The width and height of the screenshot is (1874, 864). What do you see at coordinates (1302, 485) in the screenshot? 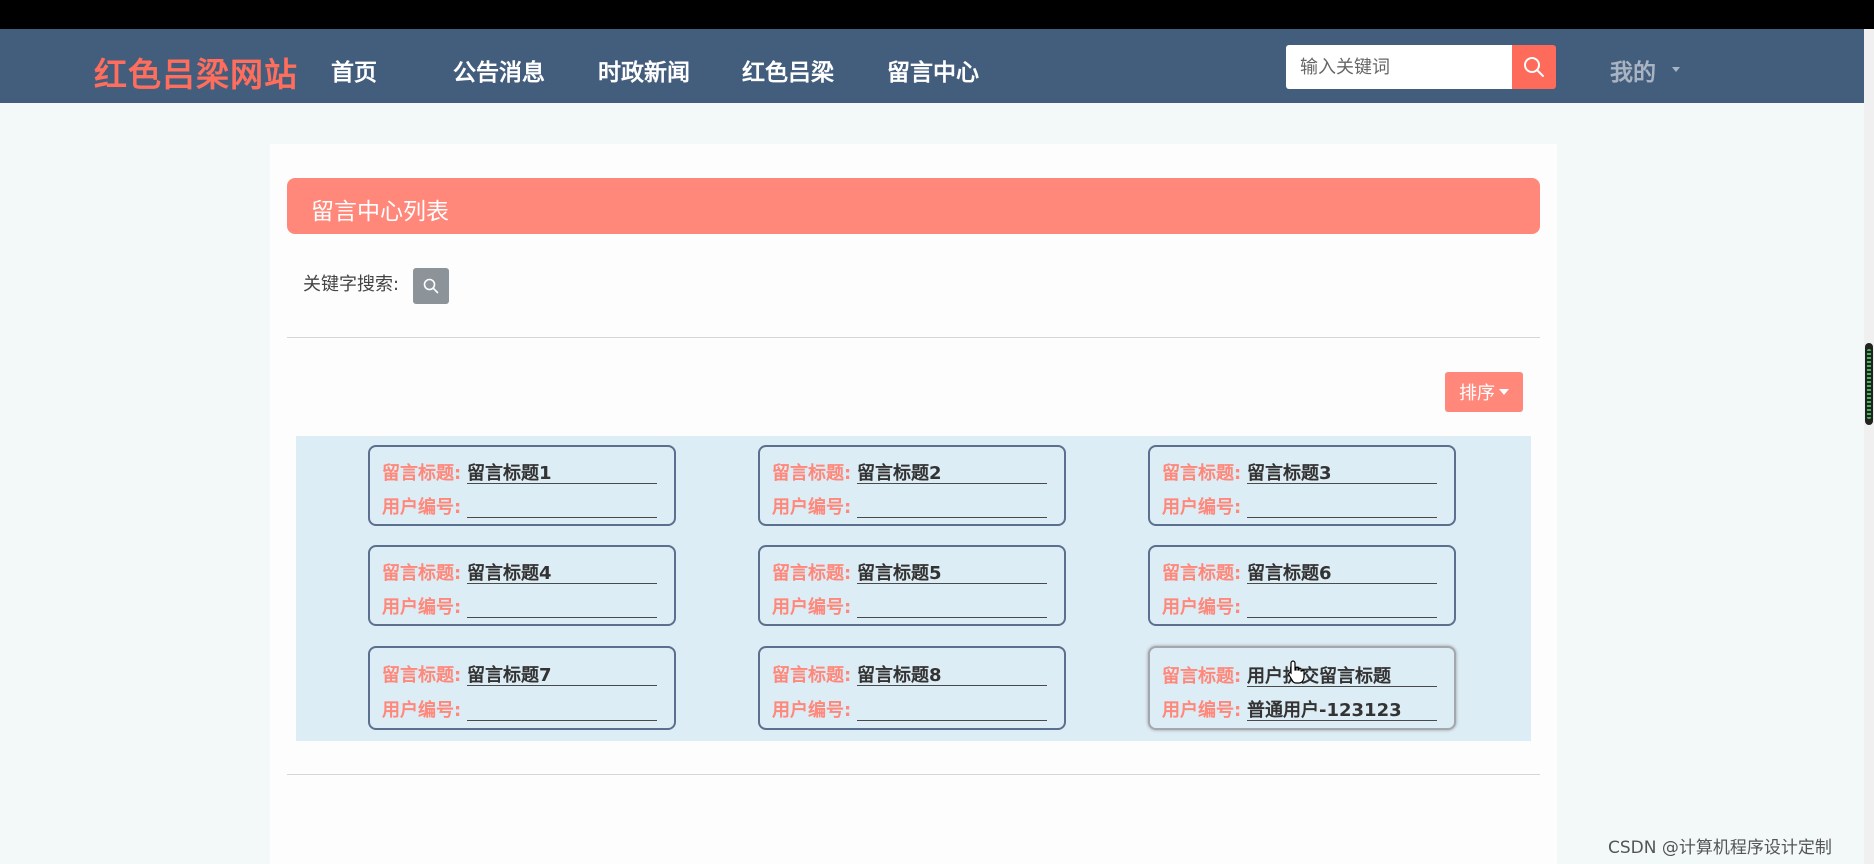
I see `message-card: 留言标题: 留言标题3 用户编号:` at bounding box center [1302, 485].